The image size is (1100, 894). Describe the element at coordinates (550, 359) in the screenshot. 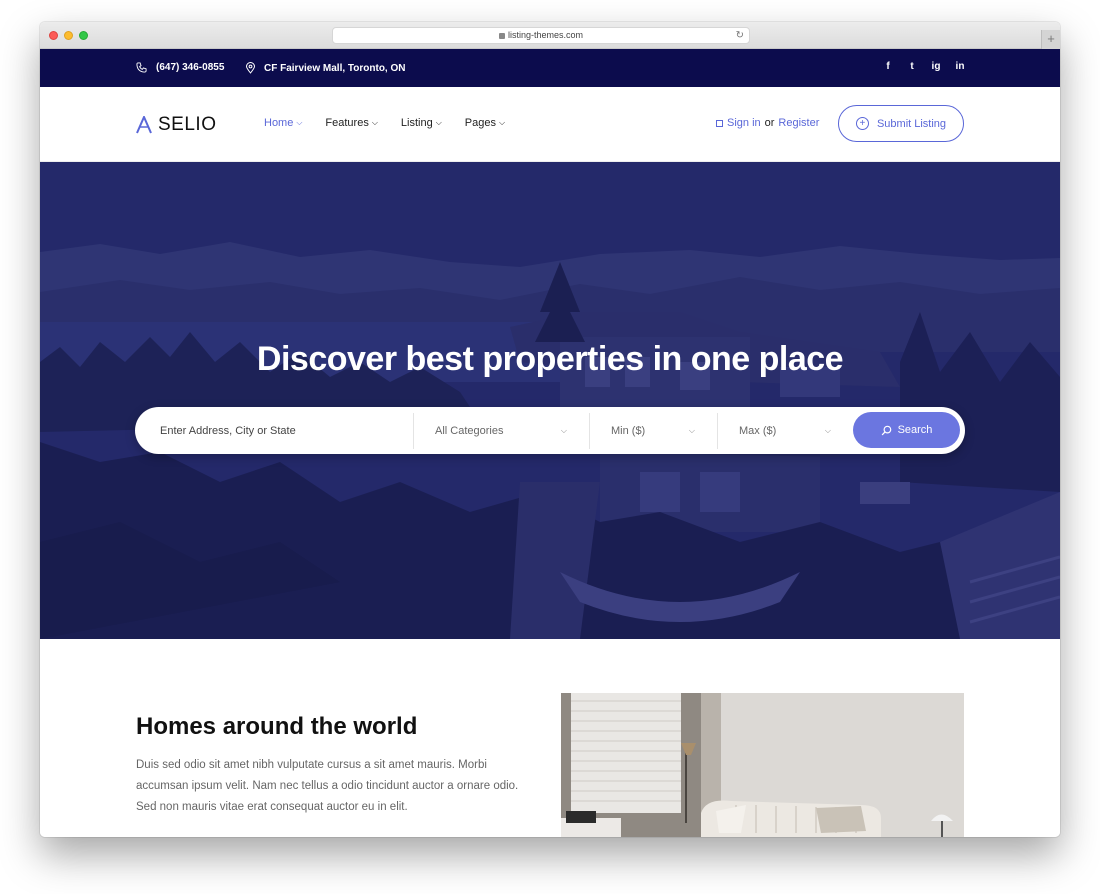

I see `hero-title: Discover best properties in one place` at that location.